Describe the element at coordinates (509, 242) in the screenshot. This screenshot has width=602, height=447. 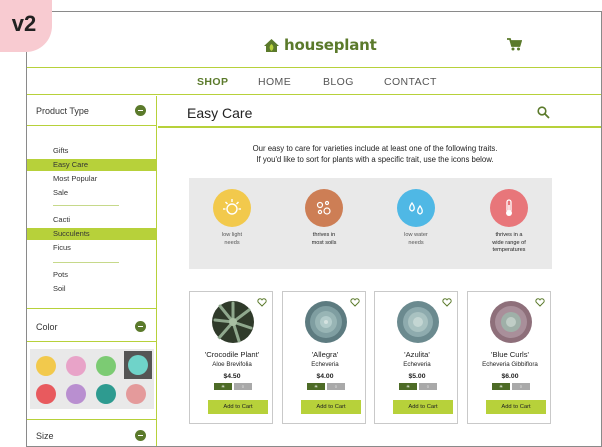
I see `trait-label: wide range of` at that location.